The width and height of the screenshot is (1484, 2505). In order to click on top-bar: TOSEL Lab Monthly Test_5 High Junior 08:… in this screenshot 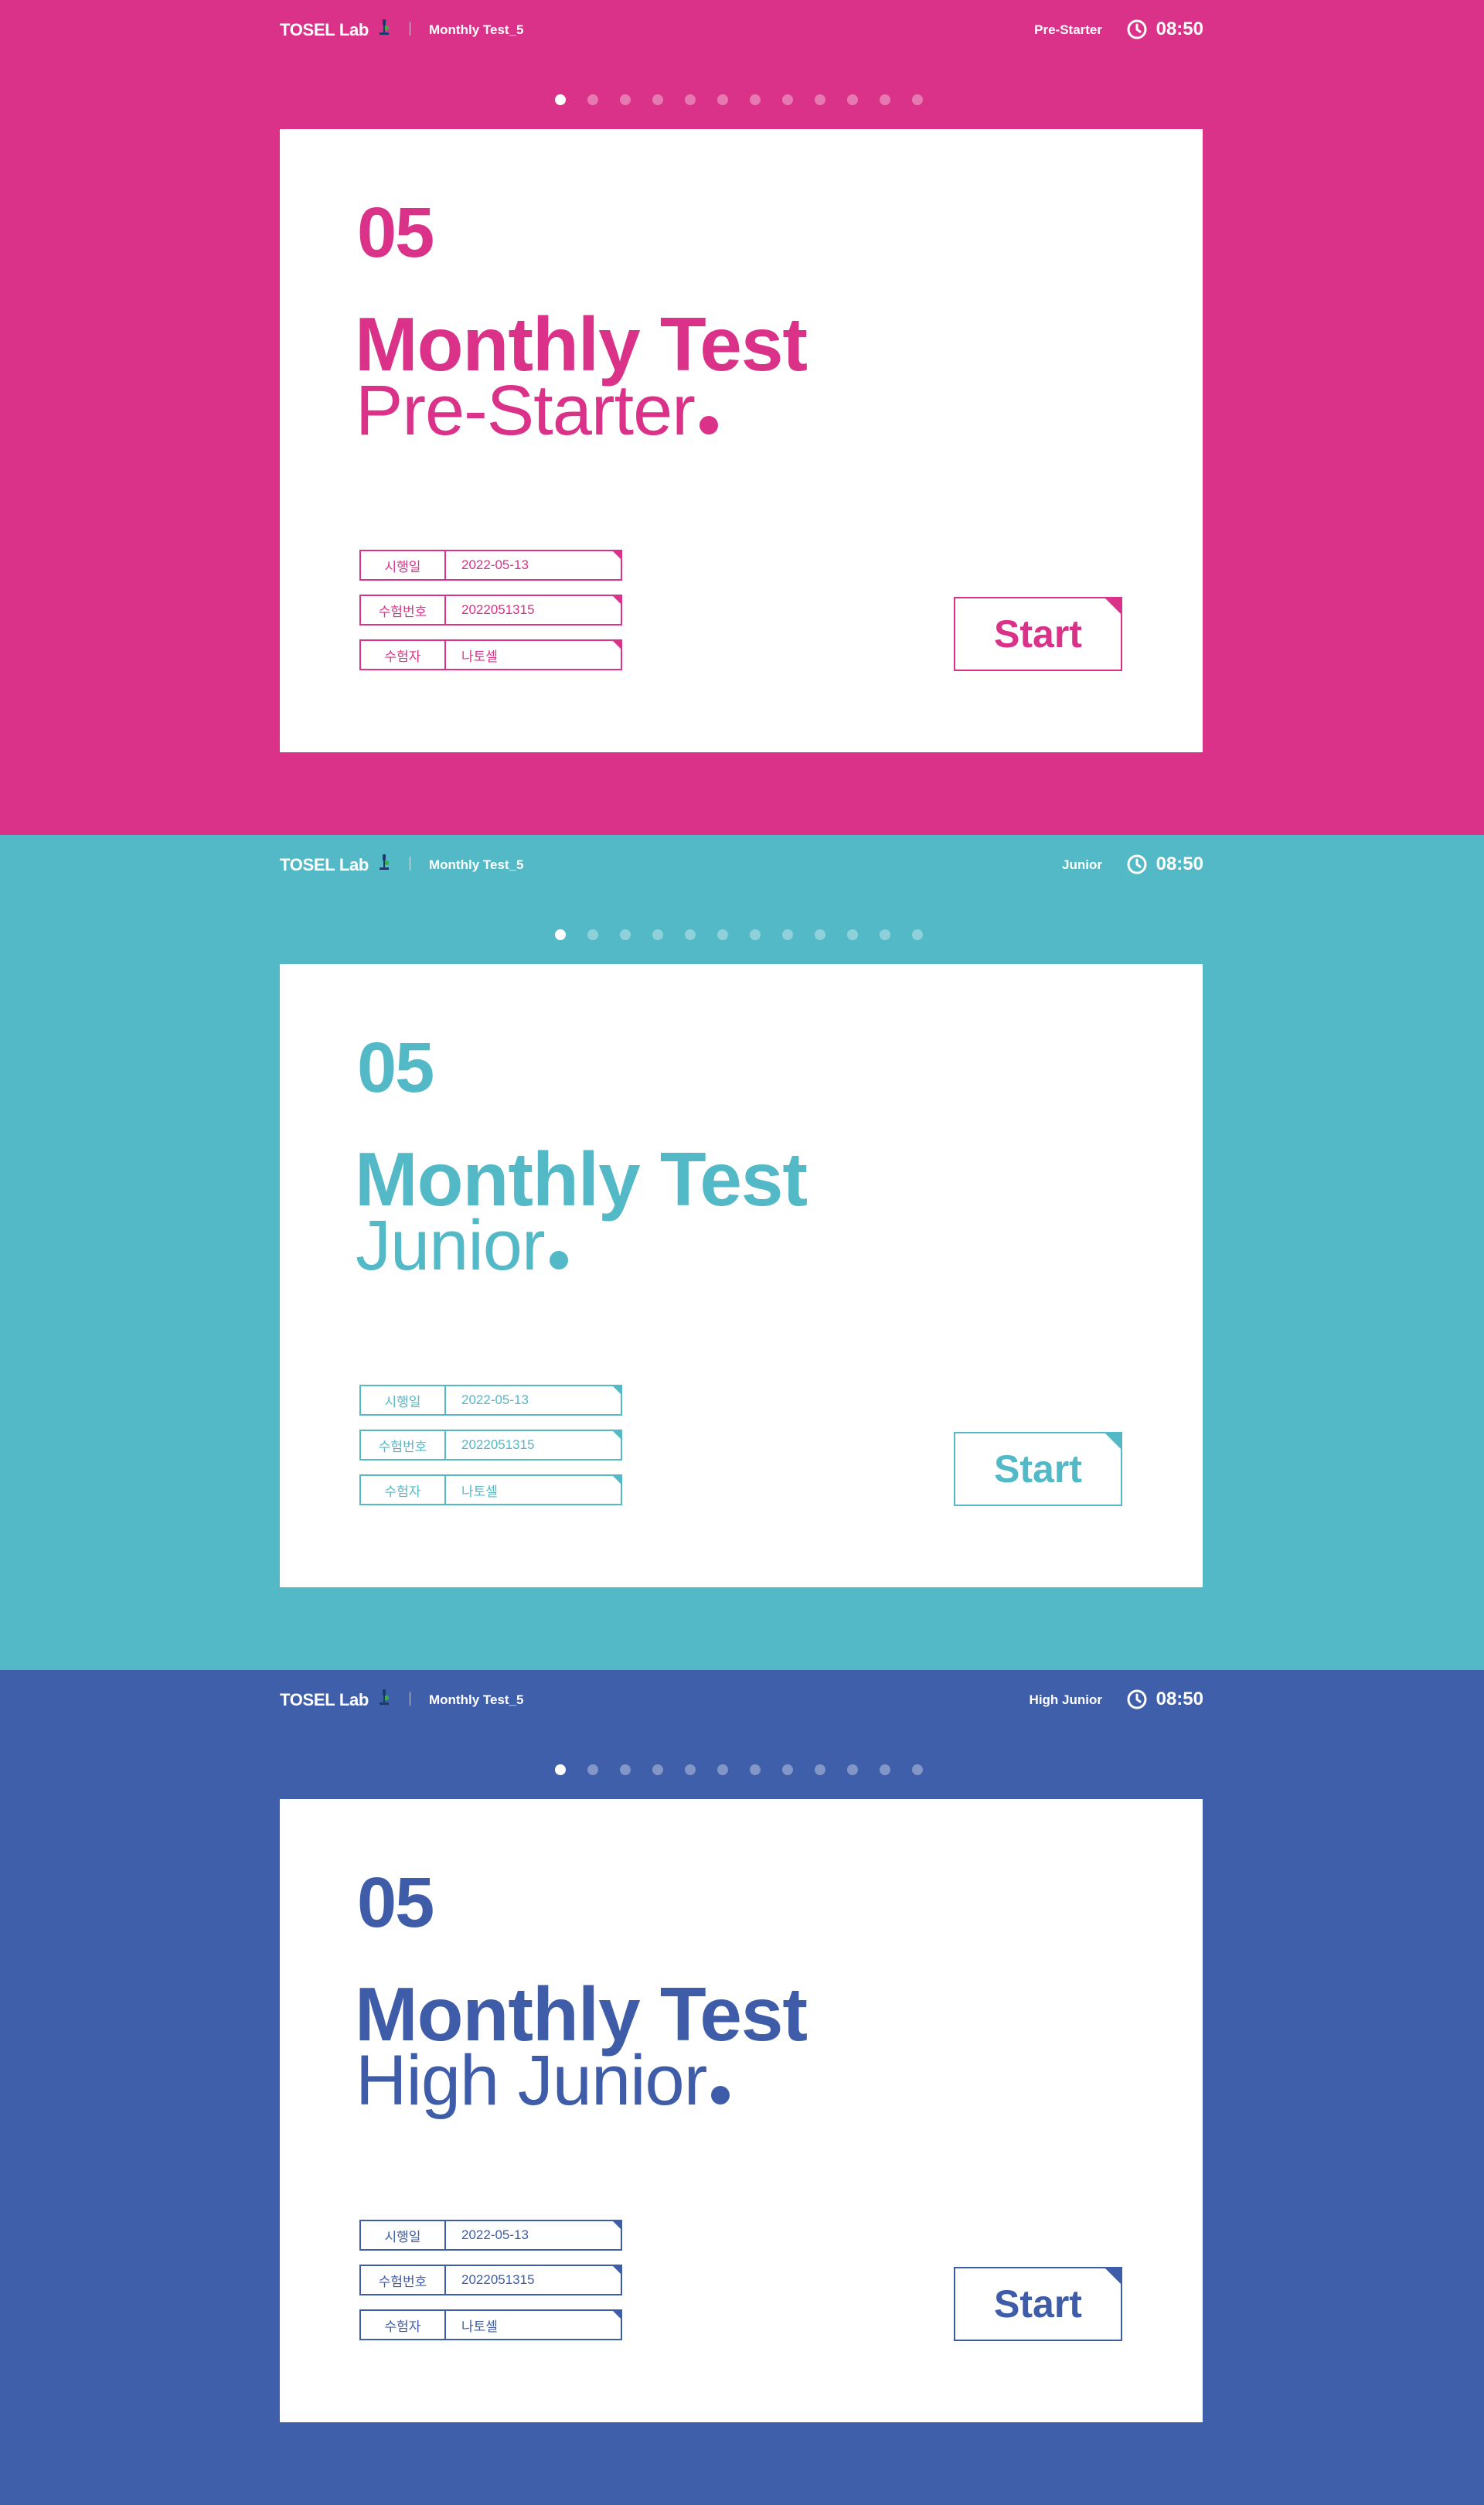, I will do `click(741, 1699)`.